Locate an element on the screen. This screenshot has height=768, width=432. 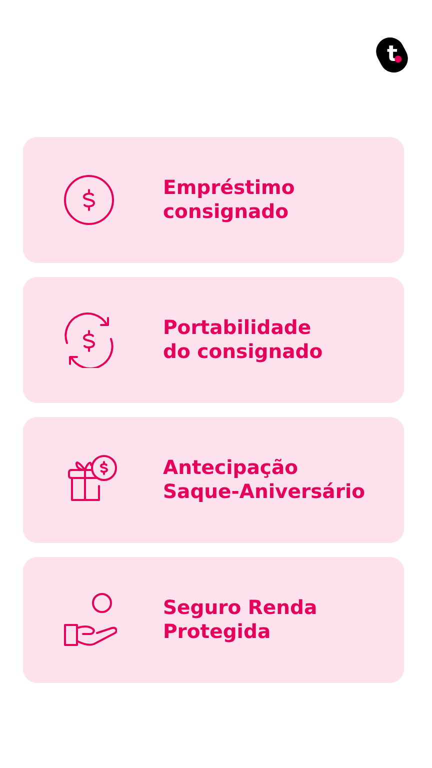
option-card: Empréstimo consignado is located at coordinates (213, 200).